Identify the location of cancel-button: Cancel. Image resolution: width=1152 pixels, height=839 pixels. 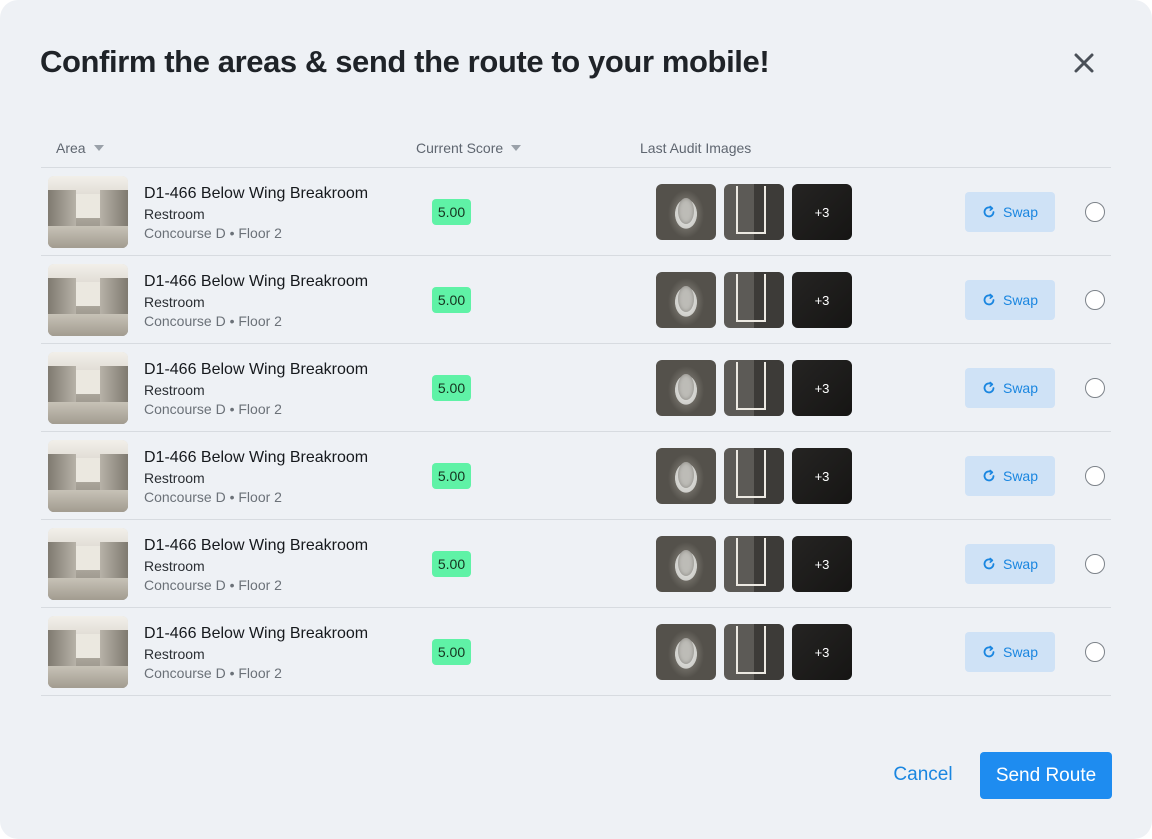
(923, 775).